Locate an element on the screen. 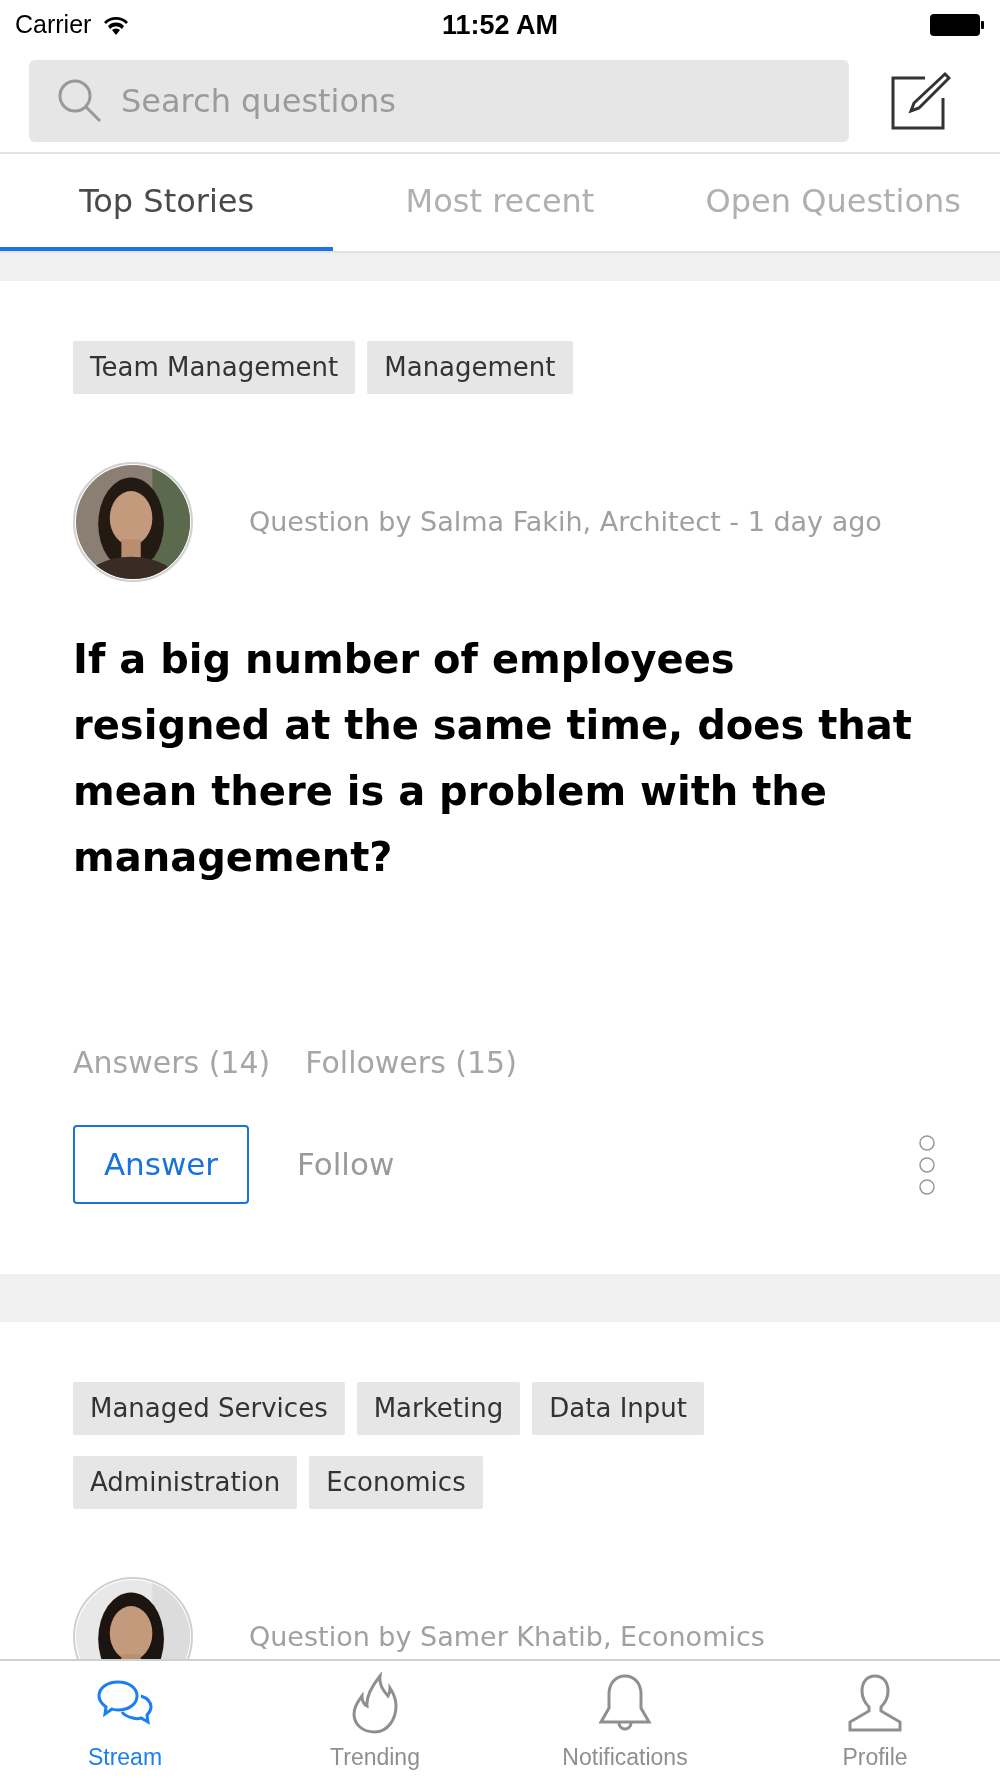 This screenshot has height=1778, width=1000. follow-button: Follow is located at coordinates (346, 1164).